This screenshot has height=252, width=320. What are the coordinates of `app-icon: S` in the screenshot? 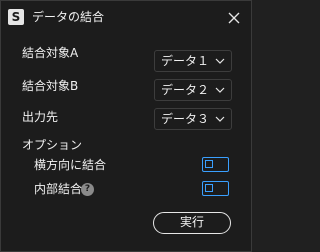 It's located at (16, 17).